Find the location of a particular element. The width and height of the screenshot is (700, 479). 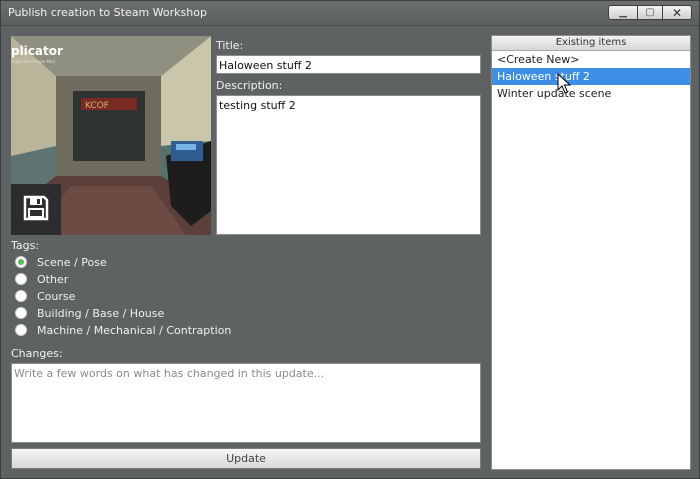

title-bar: Publish creation to Steam Workshop ▁ ▢ ✕ is located at coordinates (350, 13).